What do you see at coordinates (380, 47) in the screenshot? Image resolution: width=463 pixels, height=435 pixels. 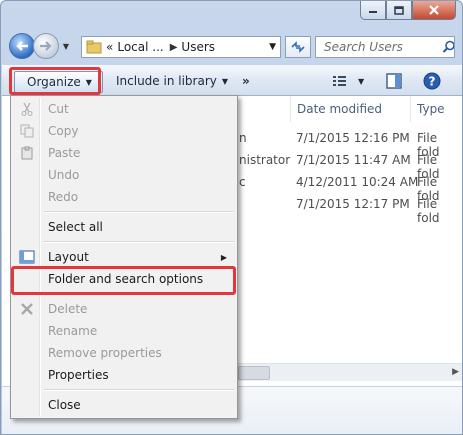 I see `search-input` at bounding box center [380, 47].